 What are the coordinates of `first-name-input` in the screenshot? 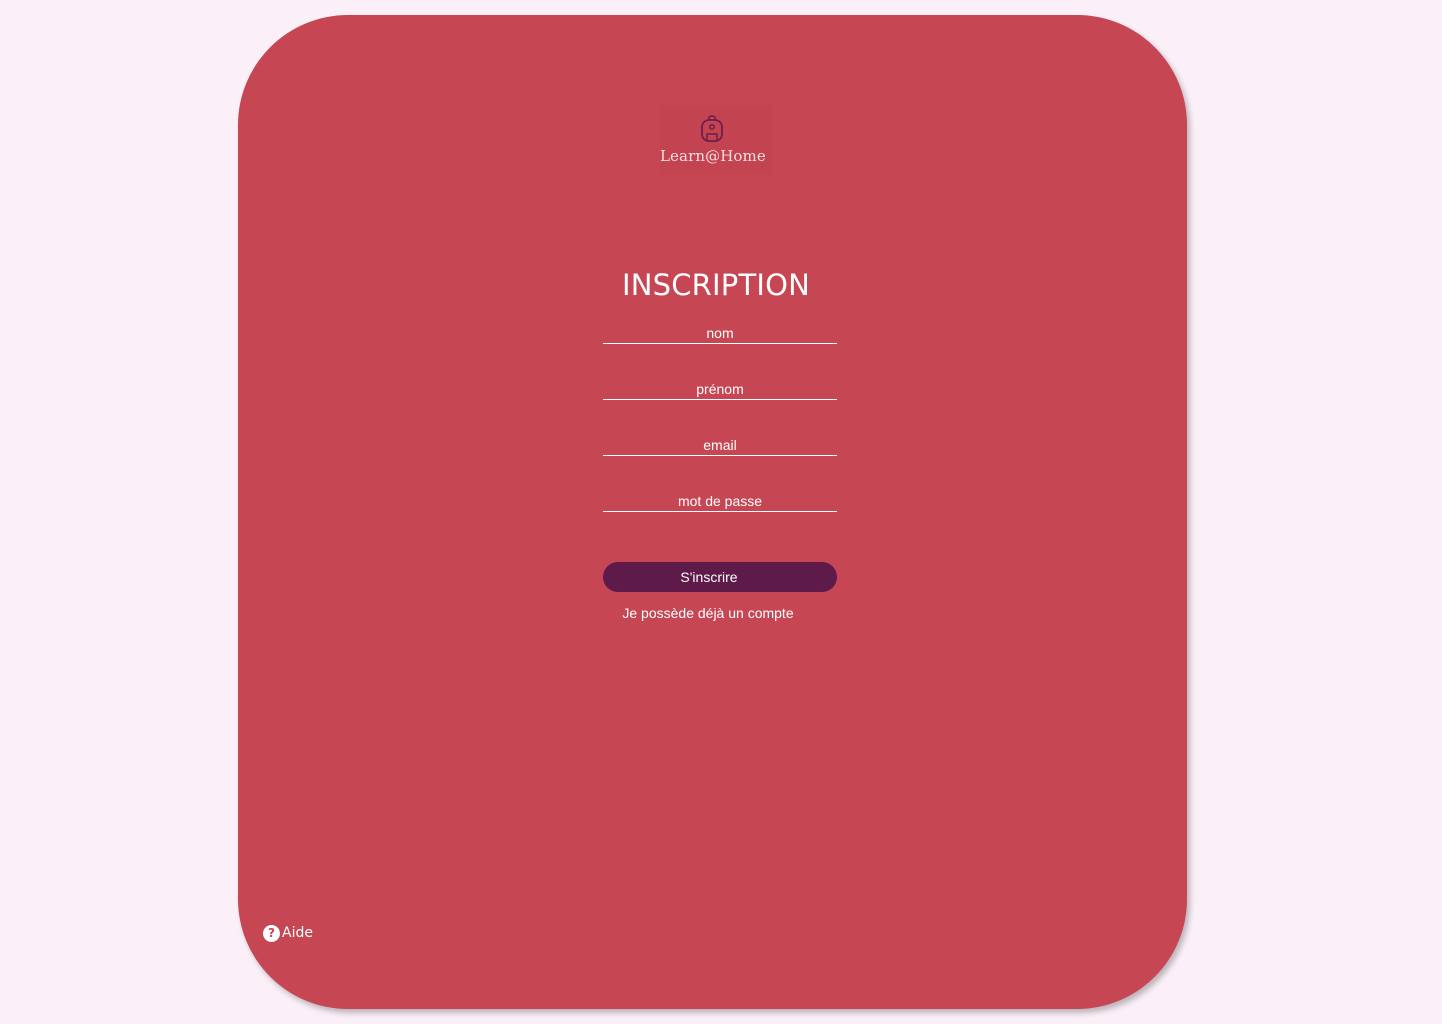 It's located at (720, 389).